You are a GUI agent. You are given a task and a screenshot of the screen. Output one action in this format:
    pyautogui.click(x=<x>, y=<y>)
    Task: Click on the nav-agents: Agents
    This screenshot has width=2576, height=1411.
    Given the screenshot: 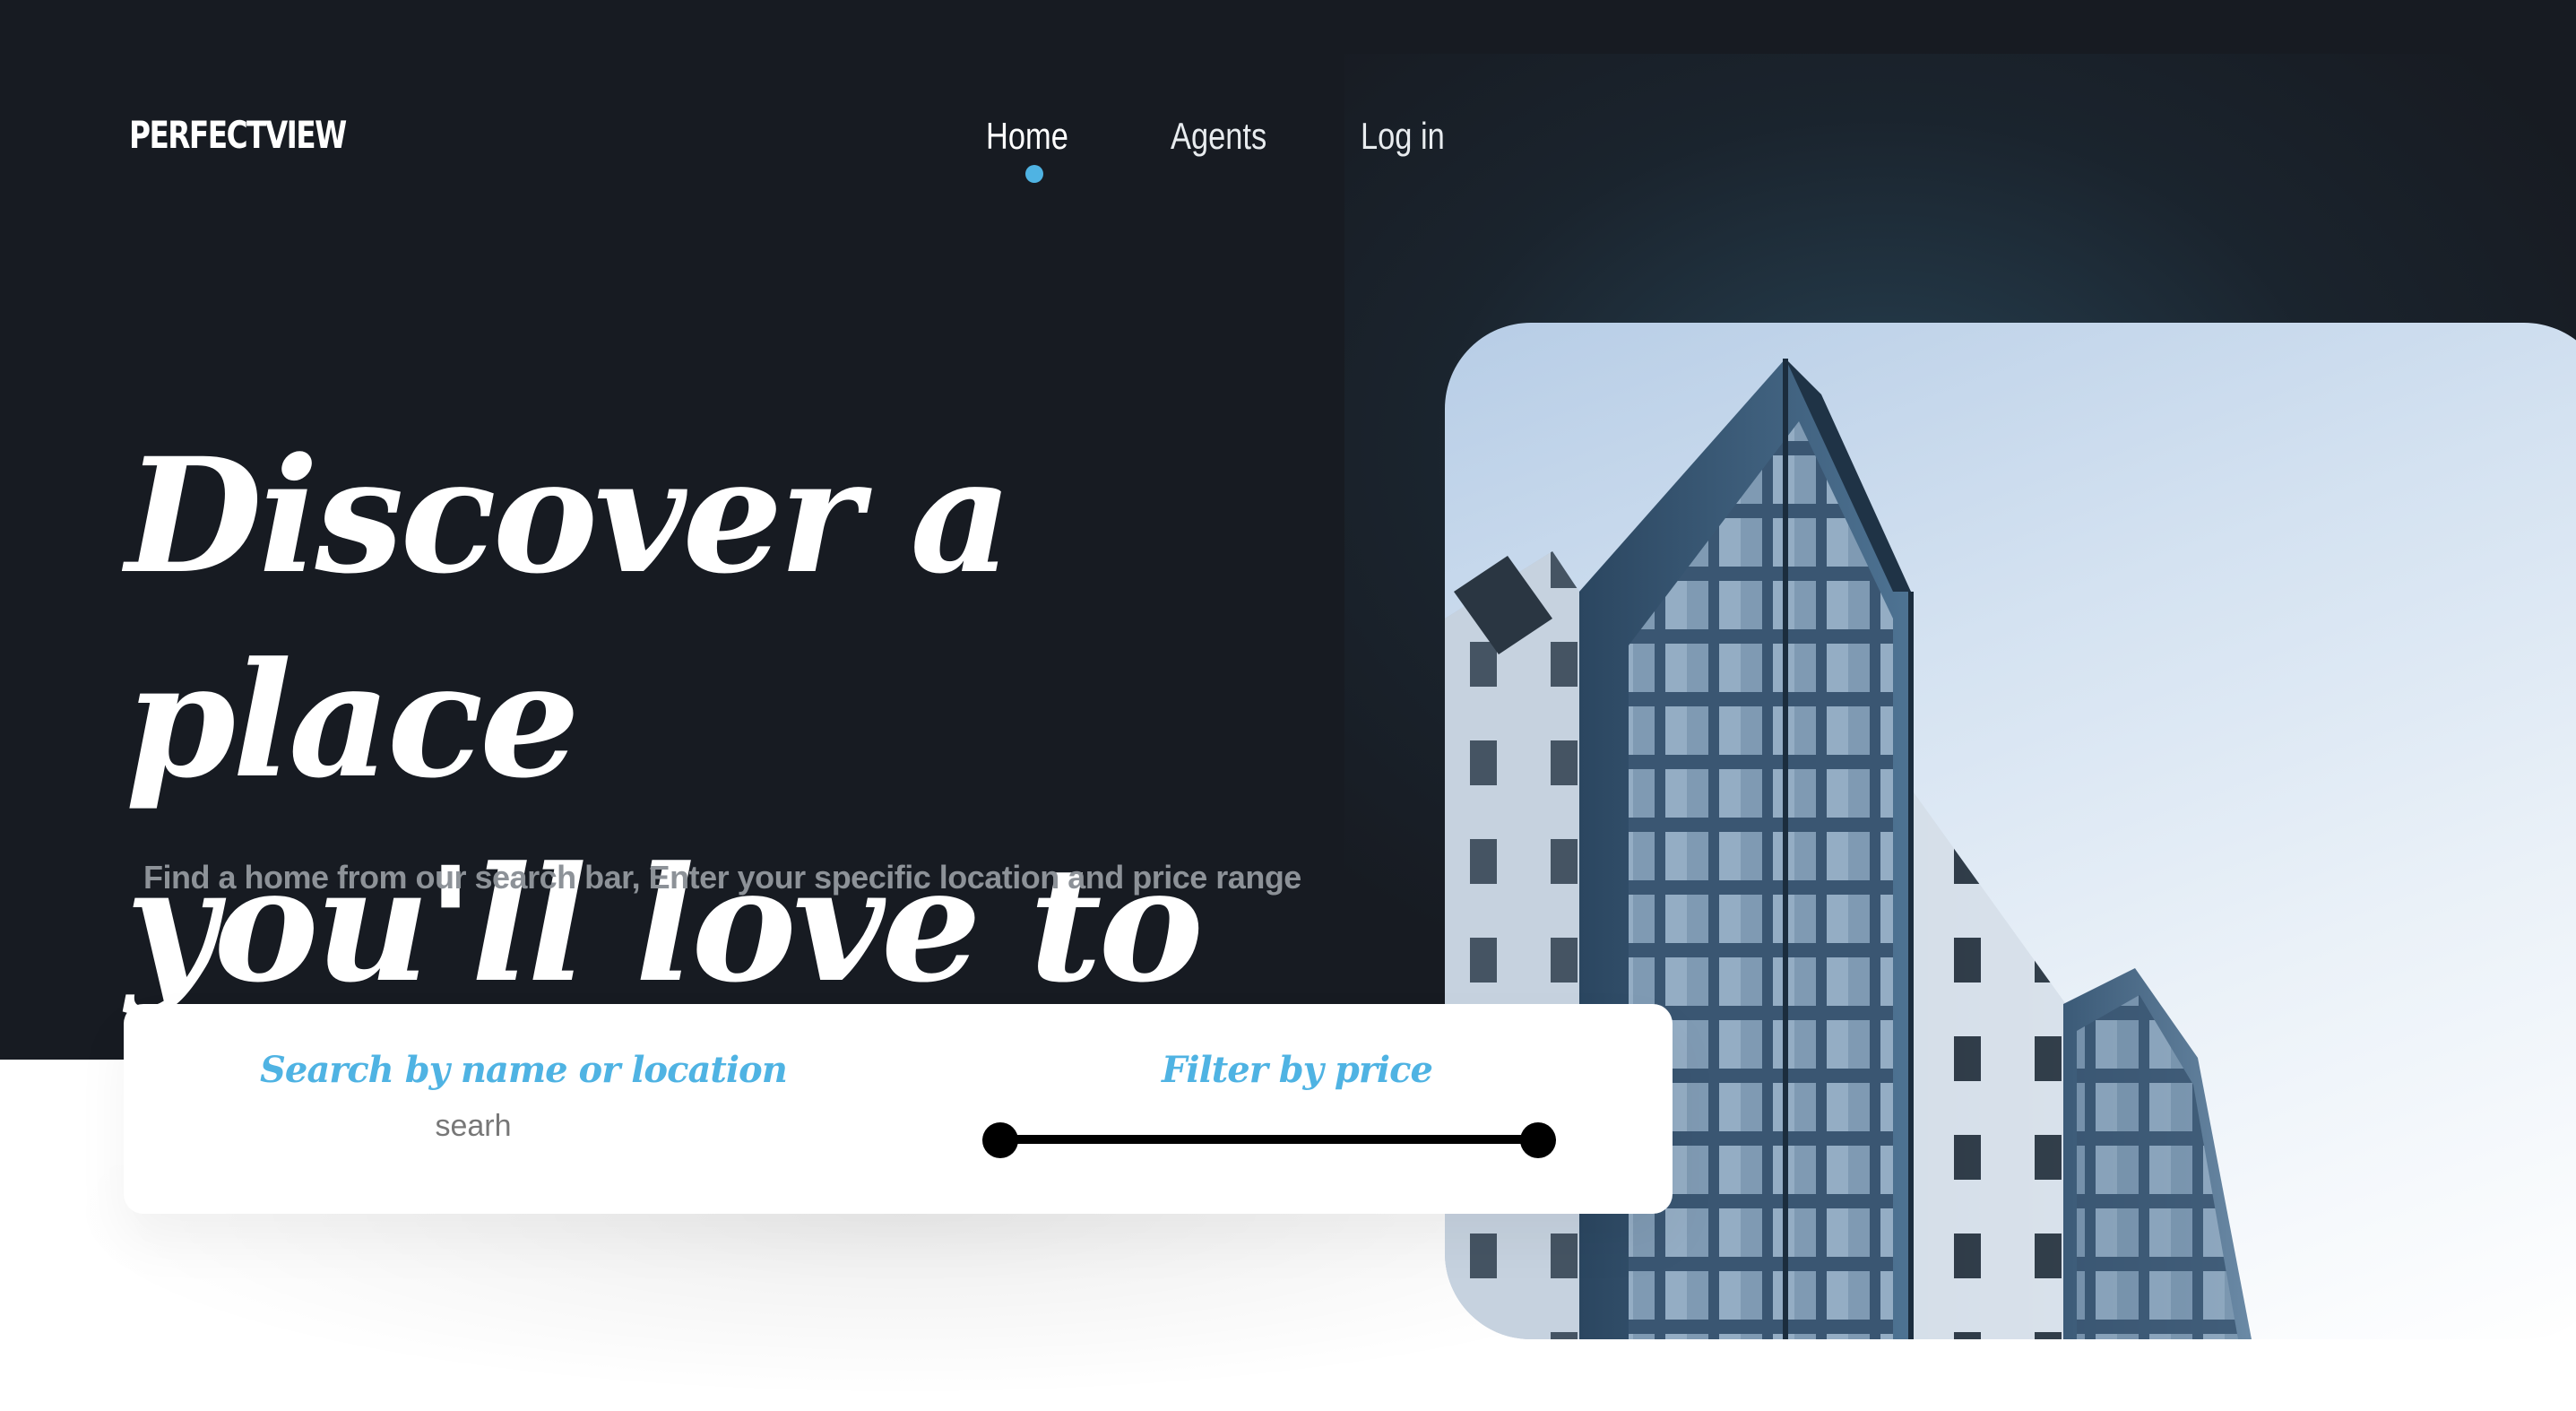 What is the action you would take?
    pyautogui.click(x=1218, y=136)
    